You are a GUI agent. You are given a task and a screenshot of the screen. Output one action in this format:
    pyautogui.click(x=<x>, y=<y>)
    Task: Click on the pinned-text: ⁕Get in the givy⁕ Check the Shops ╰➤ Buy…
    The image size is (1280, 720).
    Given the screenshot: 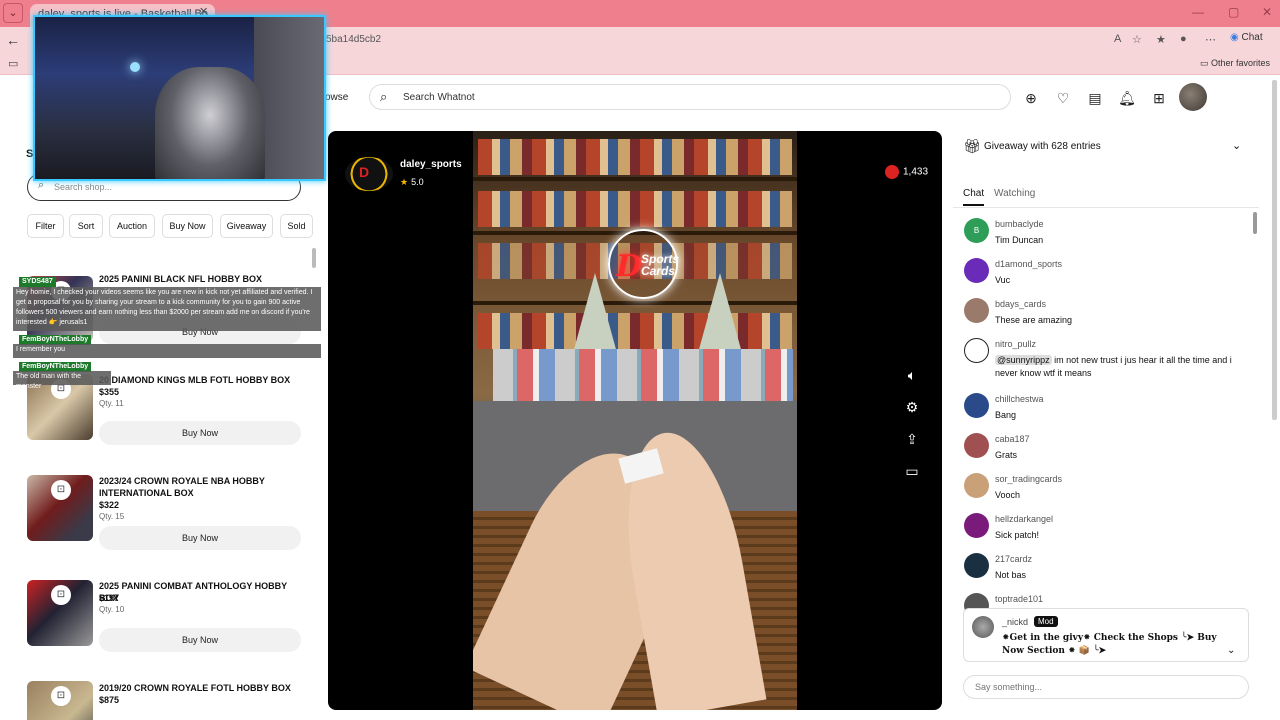 What is the action you would take?
    pyautogui.click(x=1109, y=644)
    